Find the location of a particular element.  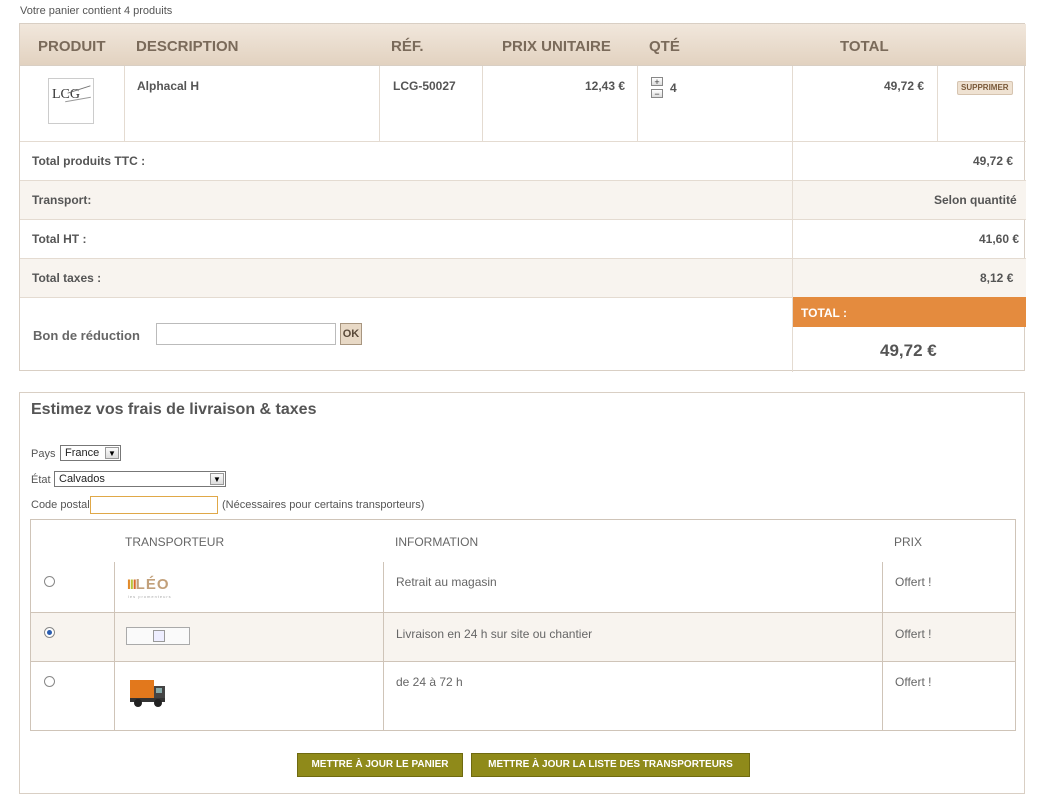

grand-total-value: 49,72 € is located at coordinates (908, 350).